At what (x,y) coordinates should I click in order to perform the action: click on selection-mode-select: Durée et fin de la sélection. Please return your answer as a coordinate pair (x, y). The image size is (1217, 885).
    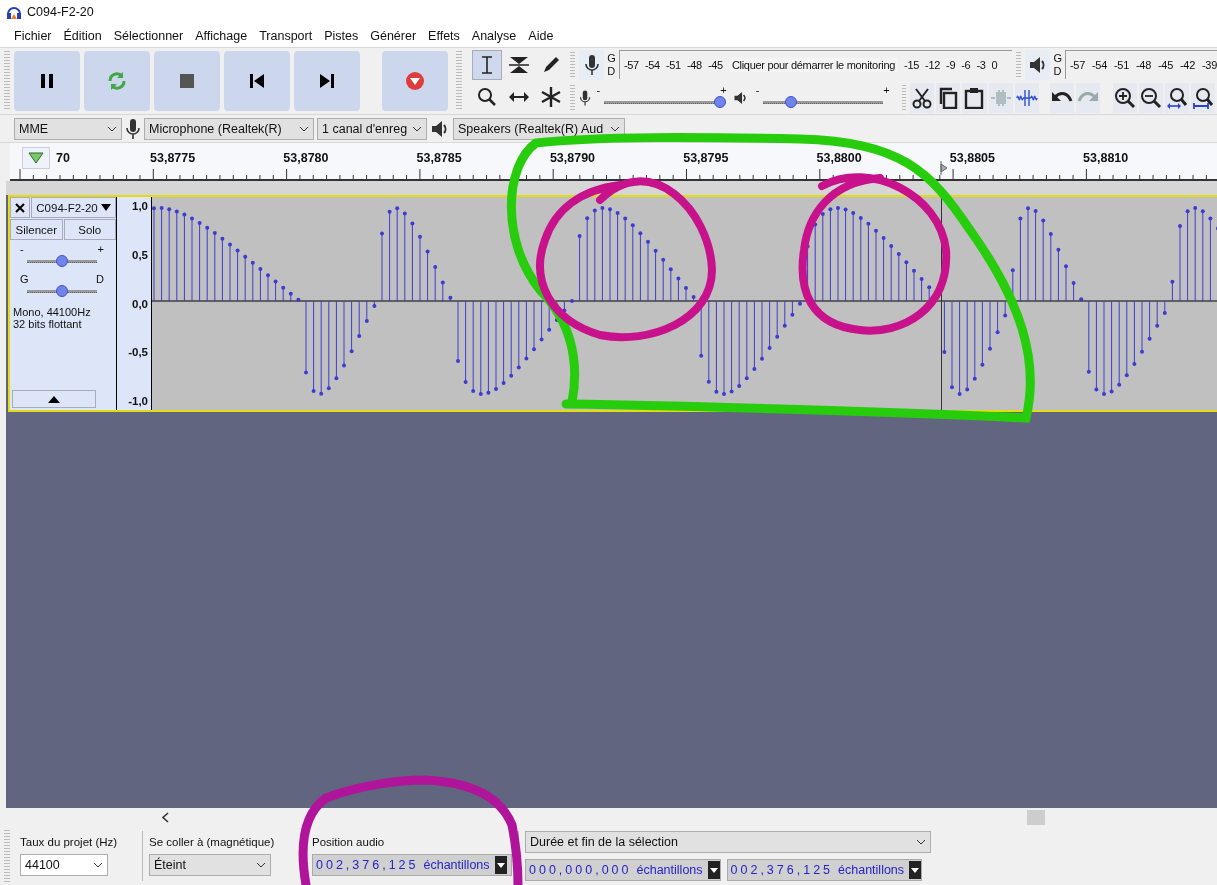
    Looking at the image, I should click on (728, 842).